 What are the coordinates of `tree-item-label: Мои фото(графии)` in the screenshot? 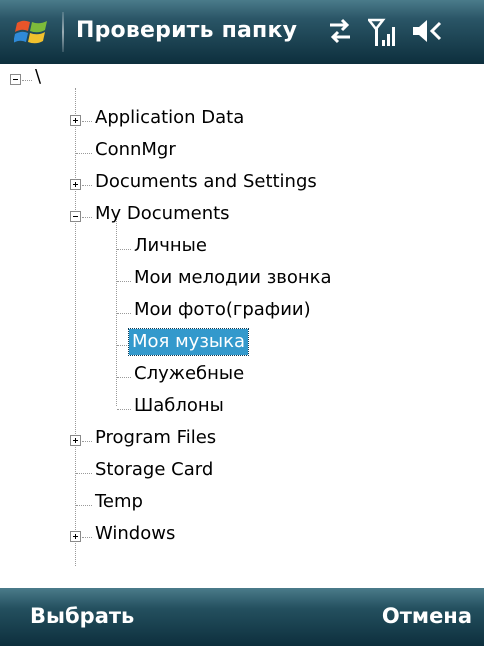 It's located at (222, 309).